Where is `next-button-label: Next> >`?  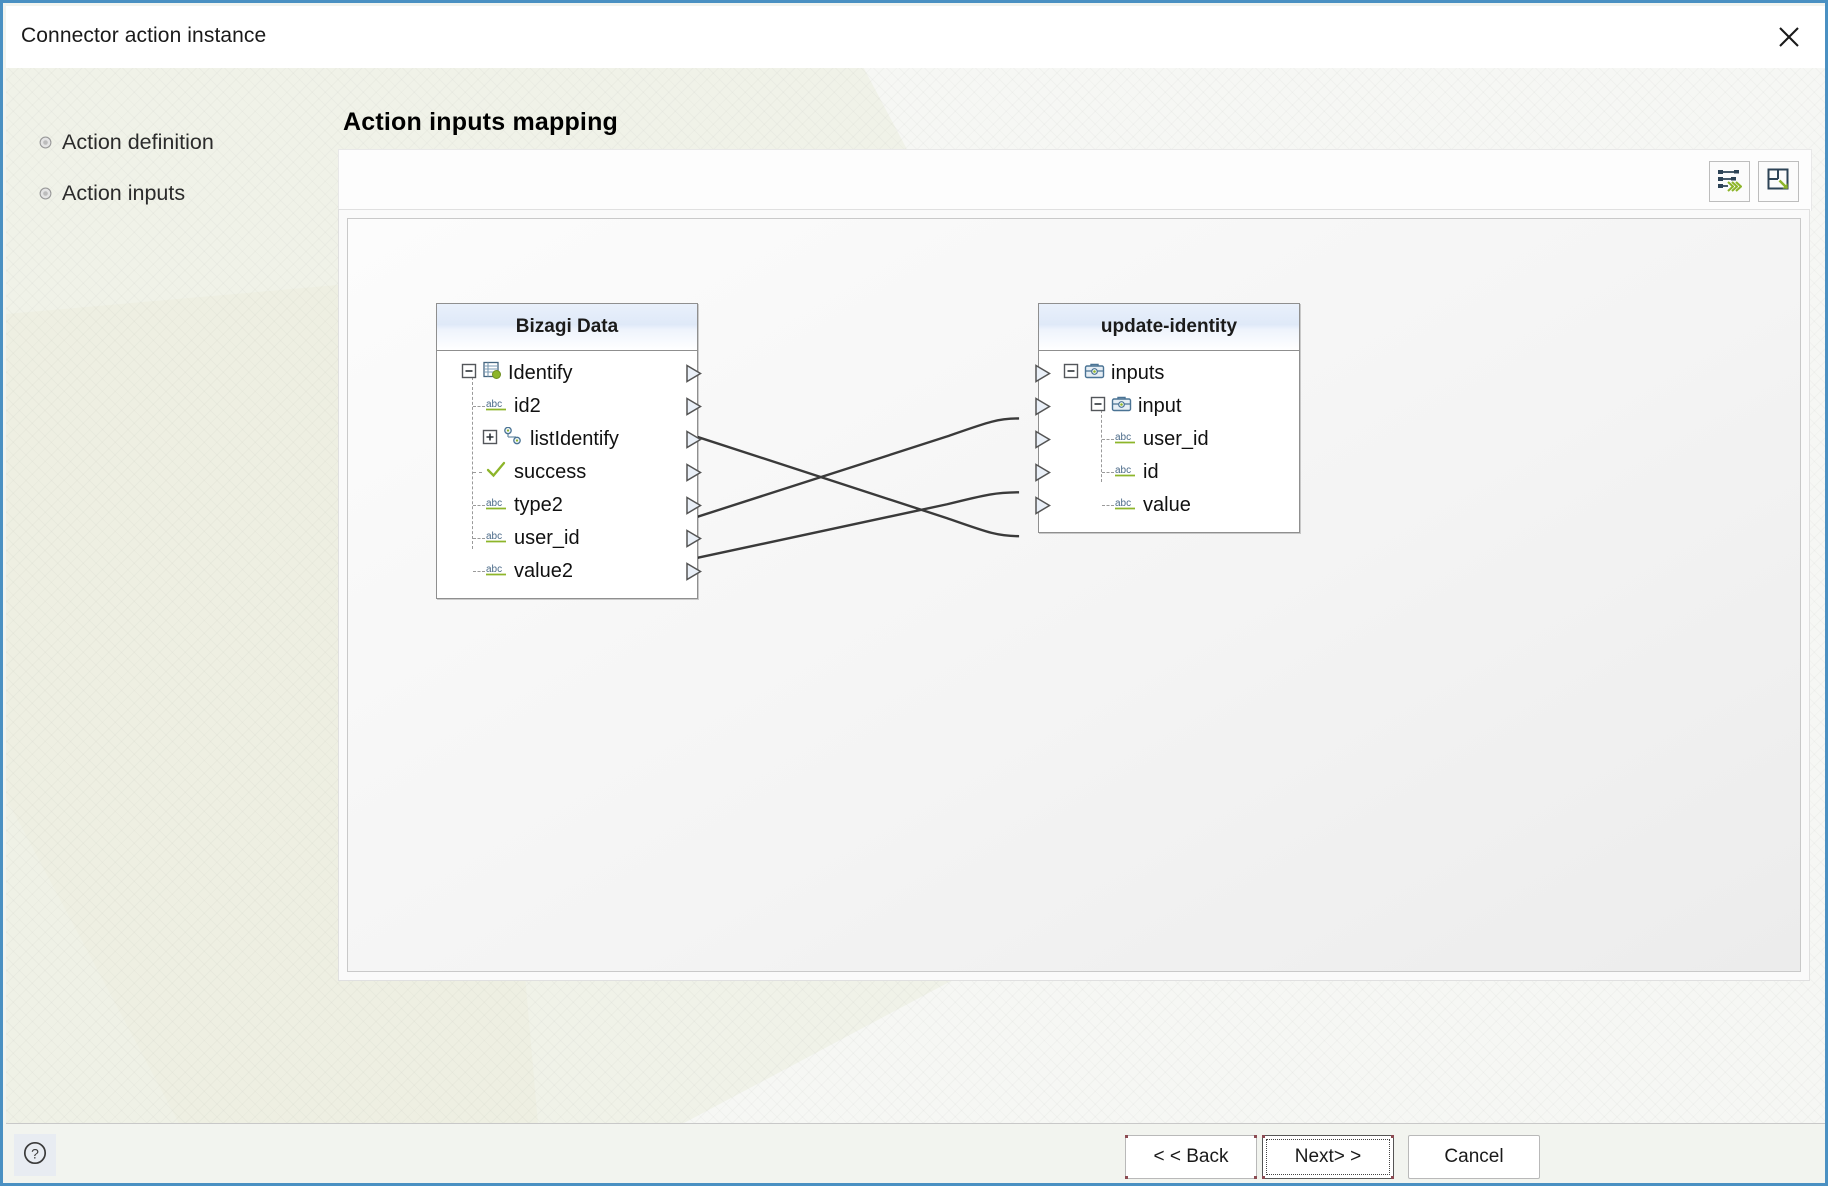
next-button-label: Next> > is located at coordinates (1328, 1156).